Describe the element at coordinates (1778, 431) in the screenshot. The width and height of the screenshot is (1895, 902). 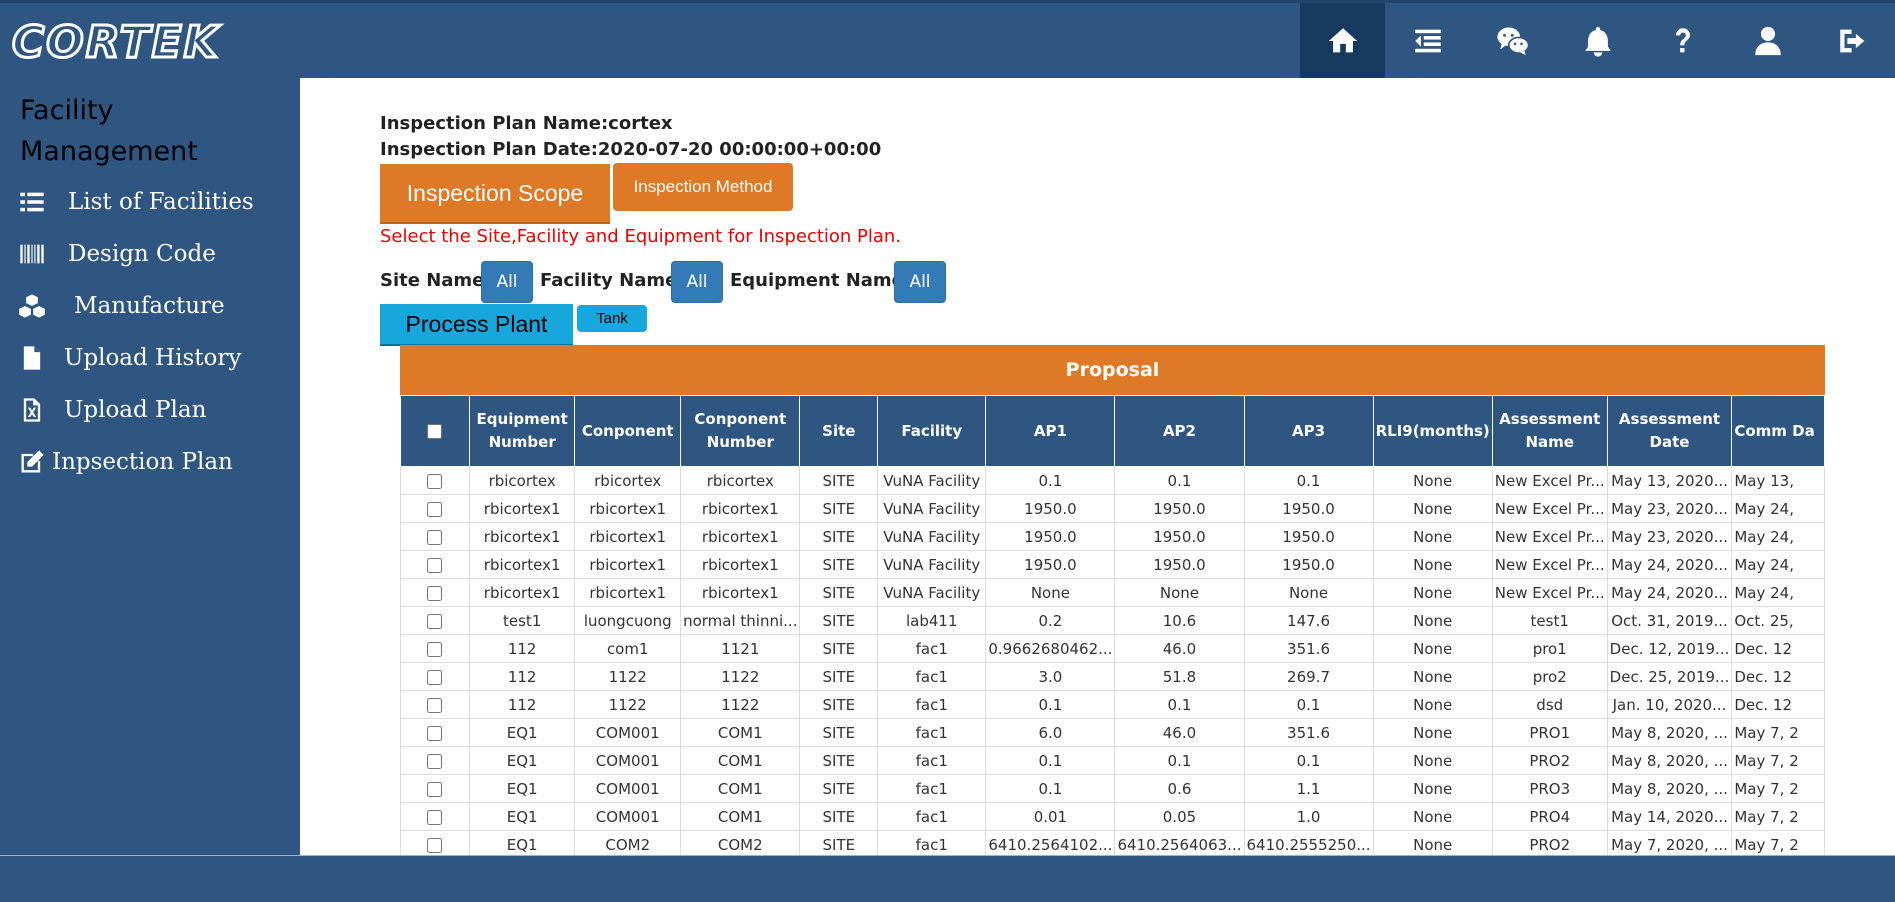
I see `column-header: Comm Da` at that location.